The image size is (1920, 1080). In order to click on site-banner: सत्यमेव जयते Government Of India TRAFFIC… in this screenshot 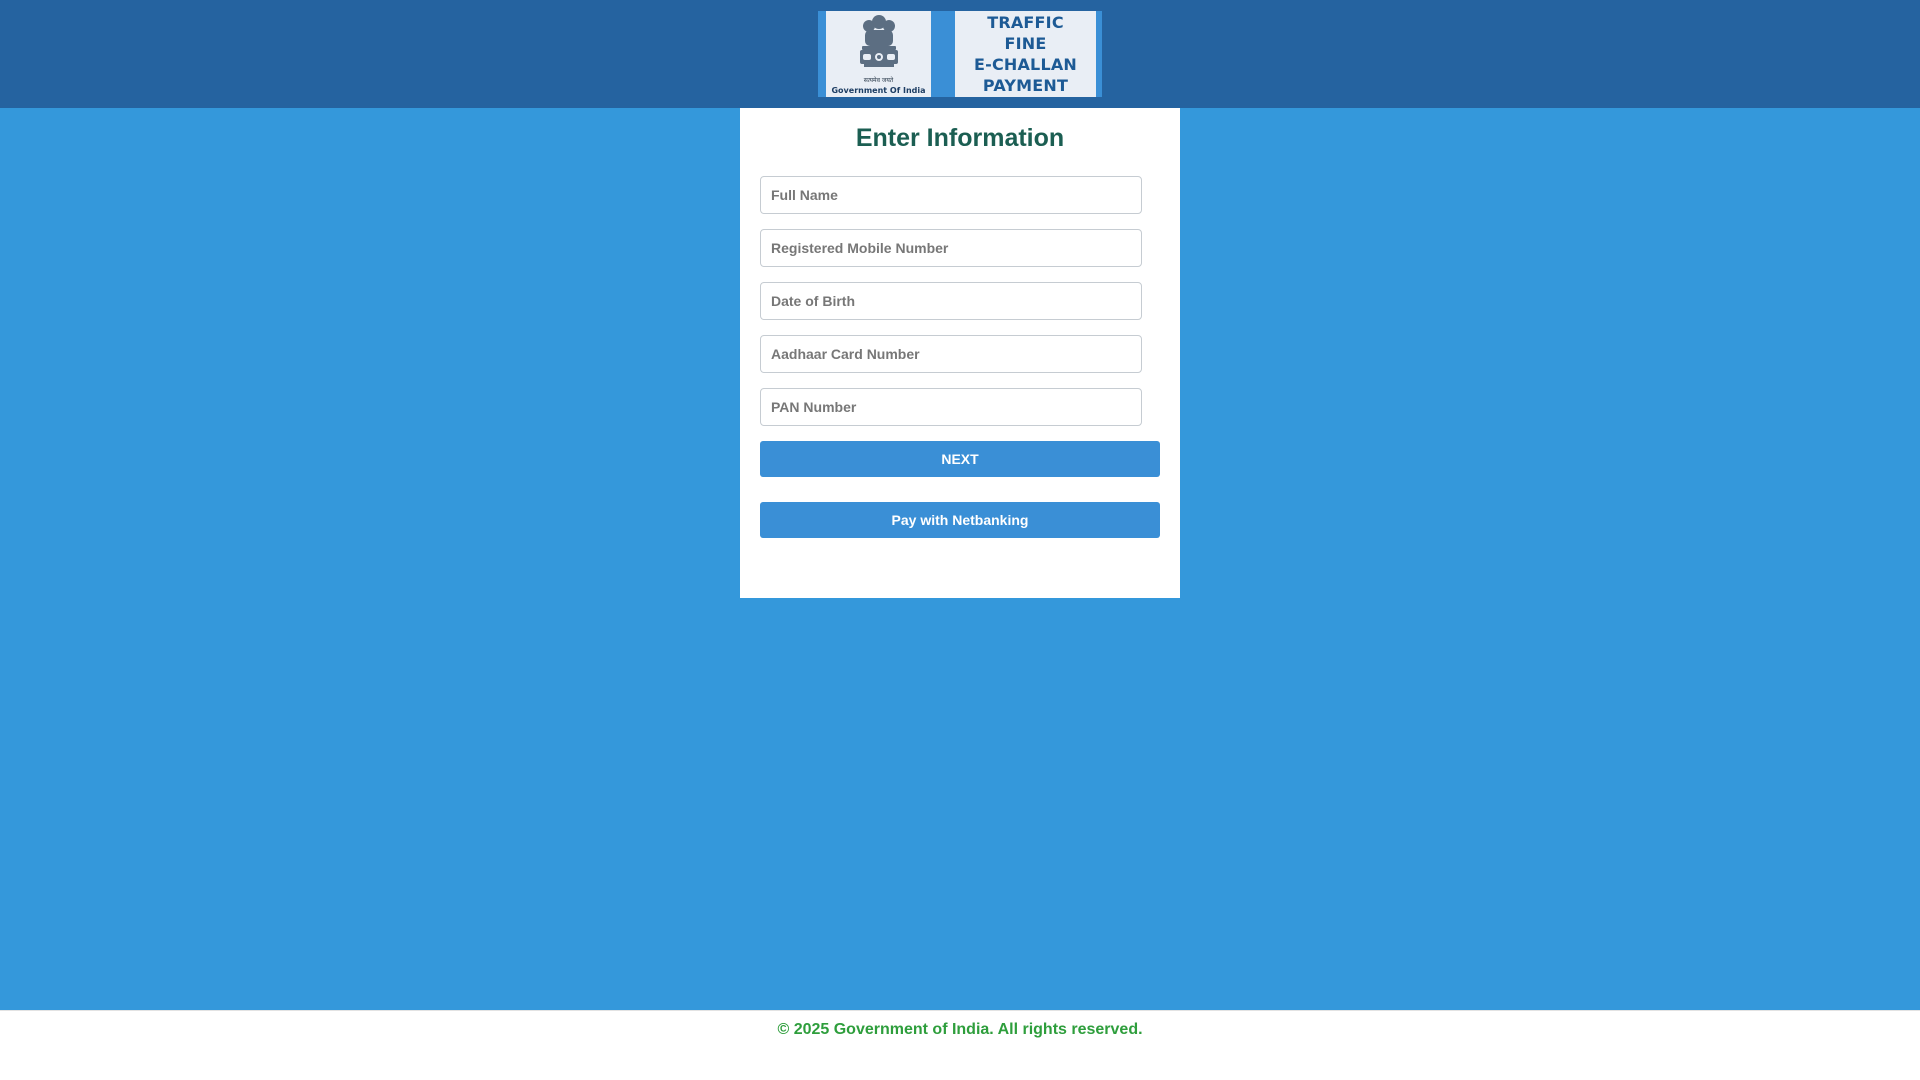, I will do `click(960, 54)`.